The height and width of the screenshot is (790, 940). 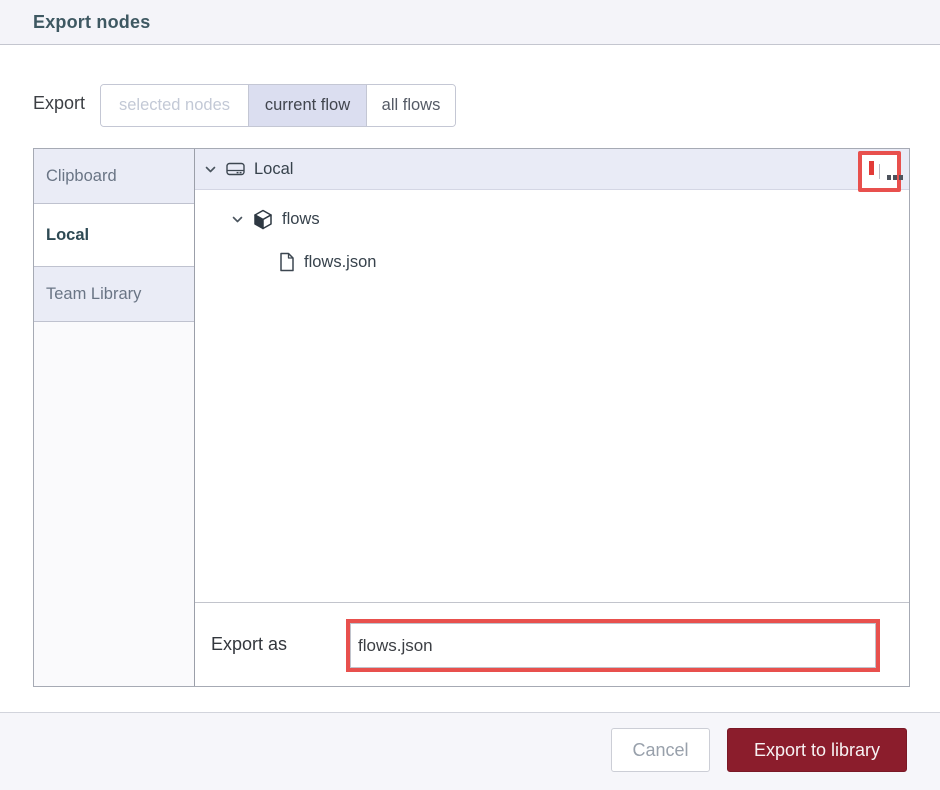 I want to click on sidebar-item-team-library: Team Library, so click(x=114, y=294).